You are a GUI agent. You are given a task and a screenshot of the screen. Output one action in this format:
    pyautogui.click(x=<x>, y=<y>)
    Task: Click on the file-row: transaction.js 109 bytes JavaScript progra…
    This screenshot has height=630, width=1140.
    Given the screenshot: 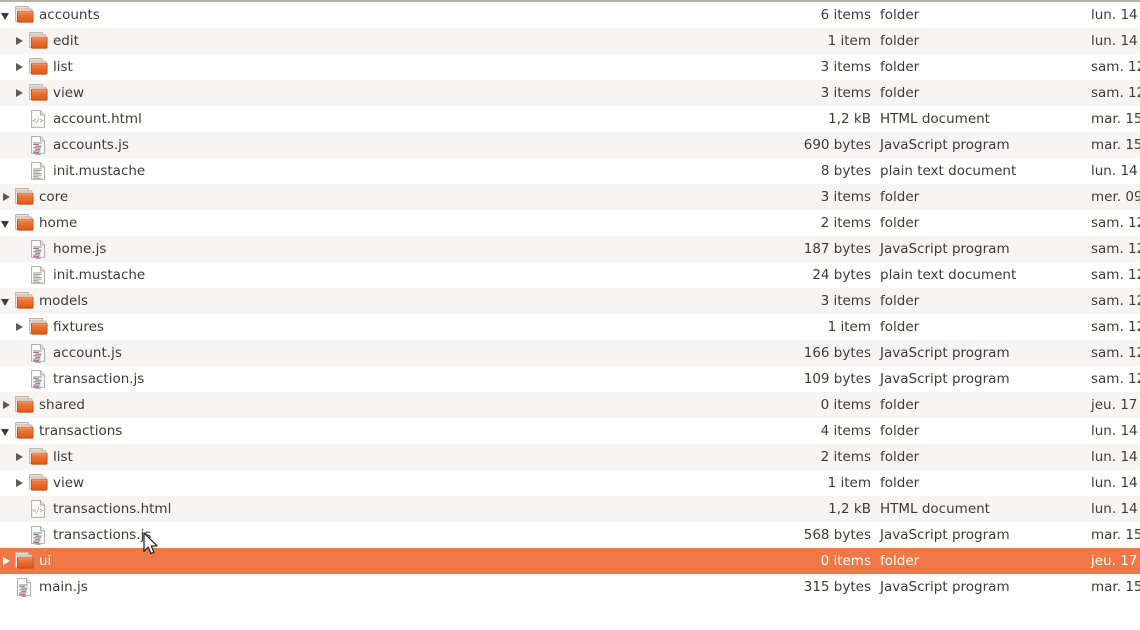 What is the action you would take?
    pyautogui.click(x=570, y=379)
    